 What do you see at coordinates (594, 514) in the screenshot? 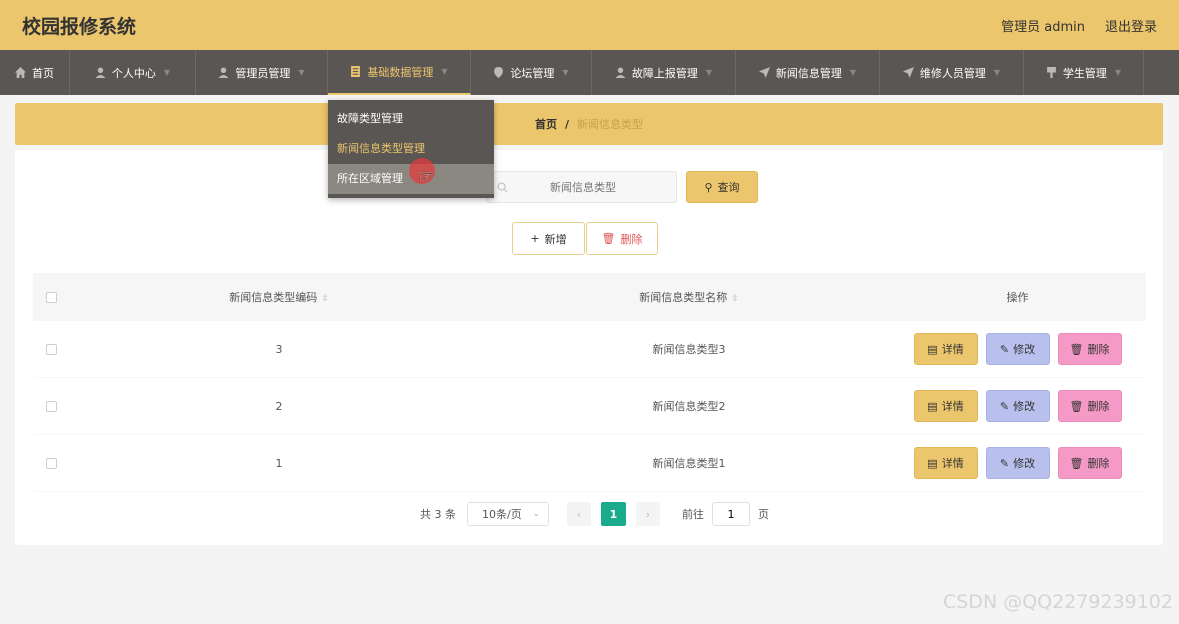
I see `pagination: 共 3 条 10条/页 ⌄ ‹ 1 › 前往 页` at bounding box center [594, 514].